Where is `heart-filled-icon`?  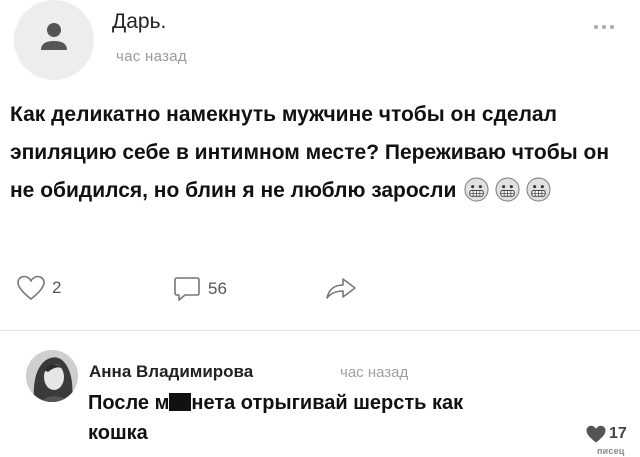 heart-filled-icon is located at coordinates (596, 434).